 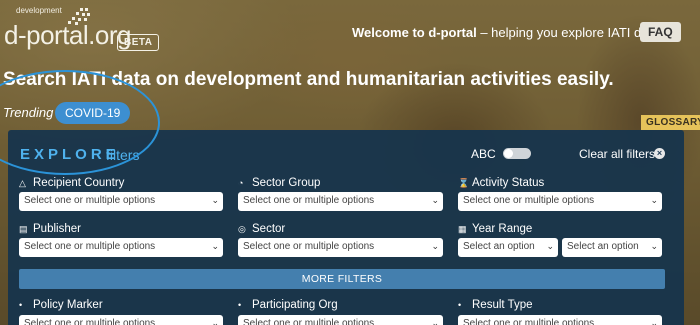 I want to click on hourglass-icon: ⌛, so click(x=464, y=183).